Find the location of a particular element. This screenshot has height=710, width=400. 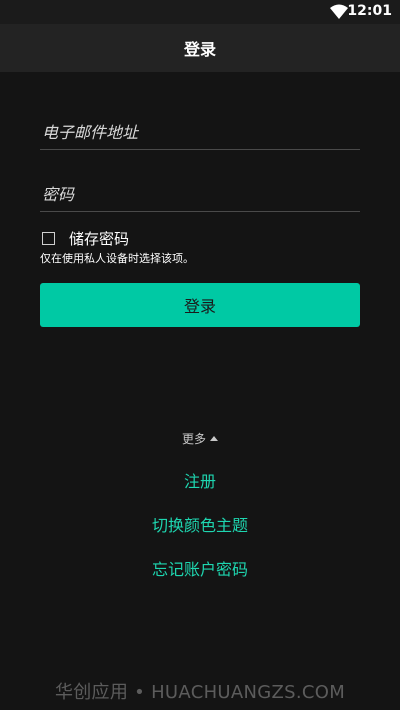

remember-password-checkbox is located at coordinates (48, 238).